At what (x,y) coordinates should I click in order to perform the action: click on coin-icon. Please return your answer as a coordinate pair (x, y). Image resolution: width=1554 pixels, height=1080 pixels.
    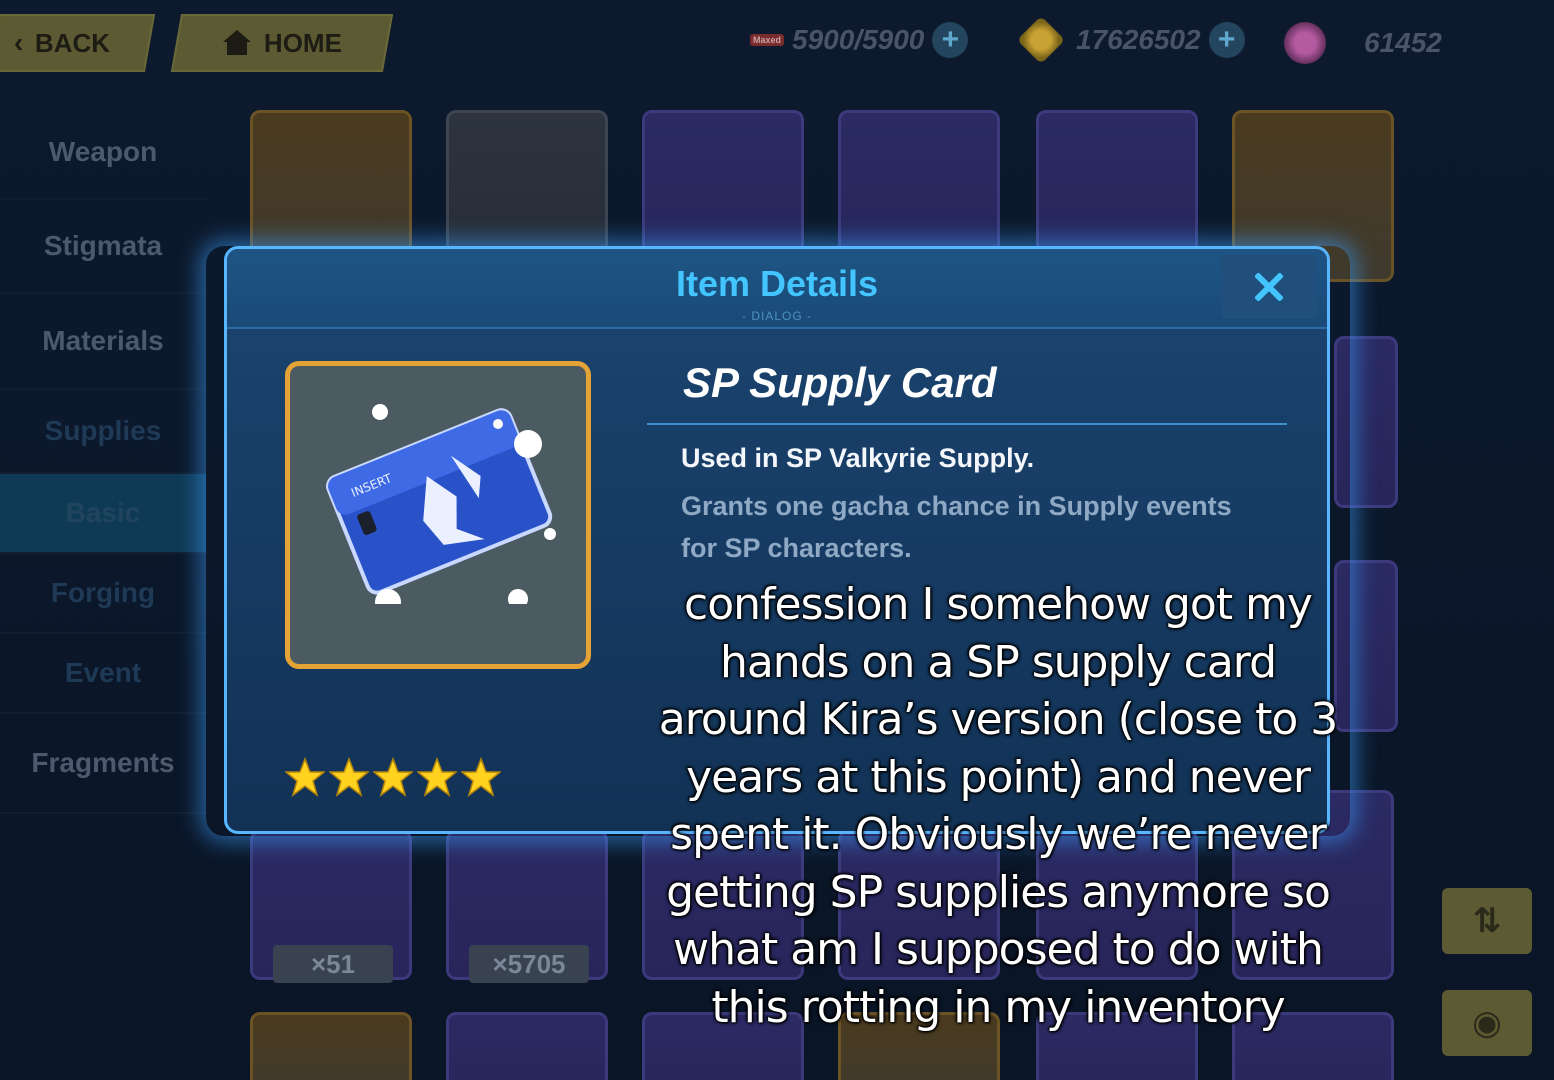
    Looking at the image, I should click on (1041, 40).